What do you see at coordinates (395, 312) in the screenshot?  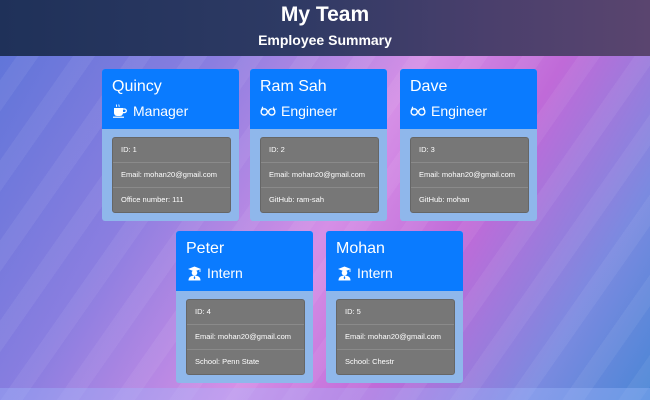 I see `employee-id: ID: 5` at bounding box center [395, 312].